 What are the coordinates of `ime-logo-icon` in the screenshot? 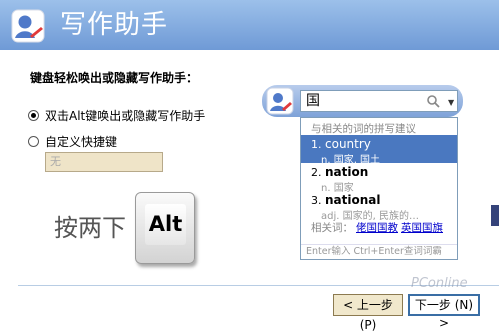 It's located at (280, 101).